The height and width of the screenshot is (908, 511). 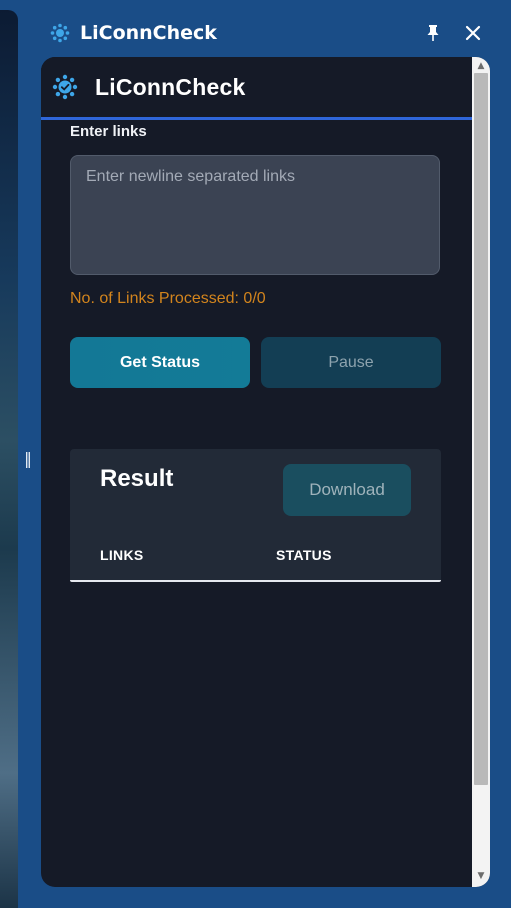 I want to click on scroll-up-arrow-icon: ▲, so click(x=481, y=66).